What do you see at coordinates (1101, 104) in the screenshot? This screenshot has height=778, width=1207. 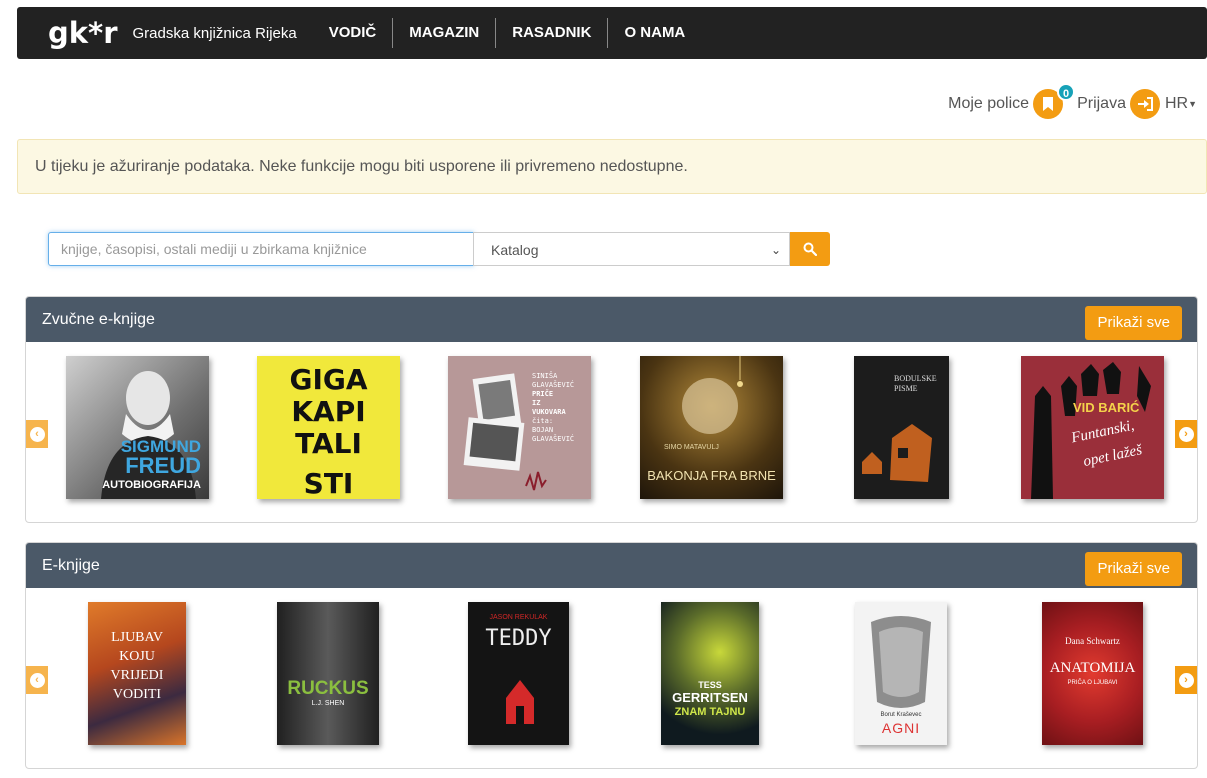 I see `login-link: Prijava` at bounding box center [1101, 104].